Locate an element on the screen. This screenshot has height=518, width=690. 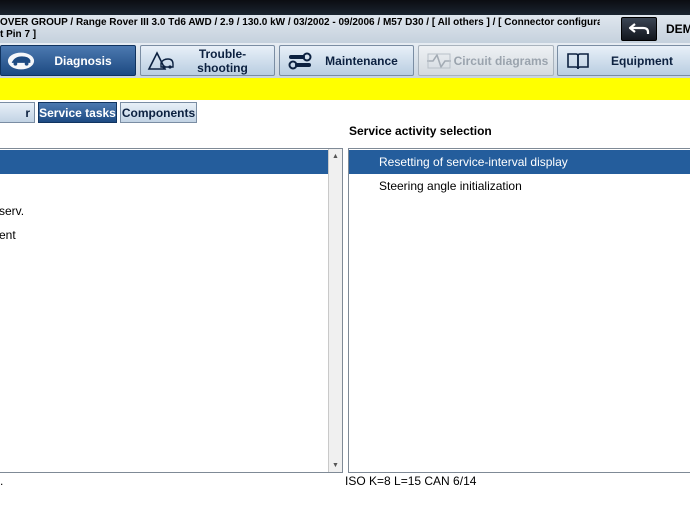
tab-trouble-shooting-label: Trouble-shooting is located at coordinates (222, 60).